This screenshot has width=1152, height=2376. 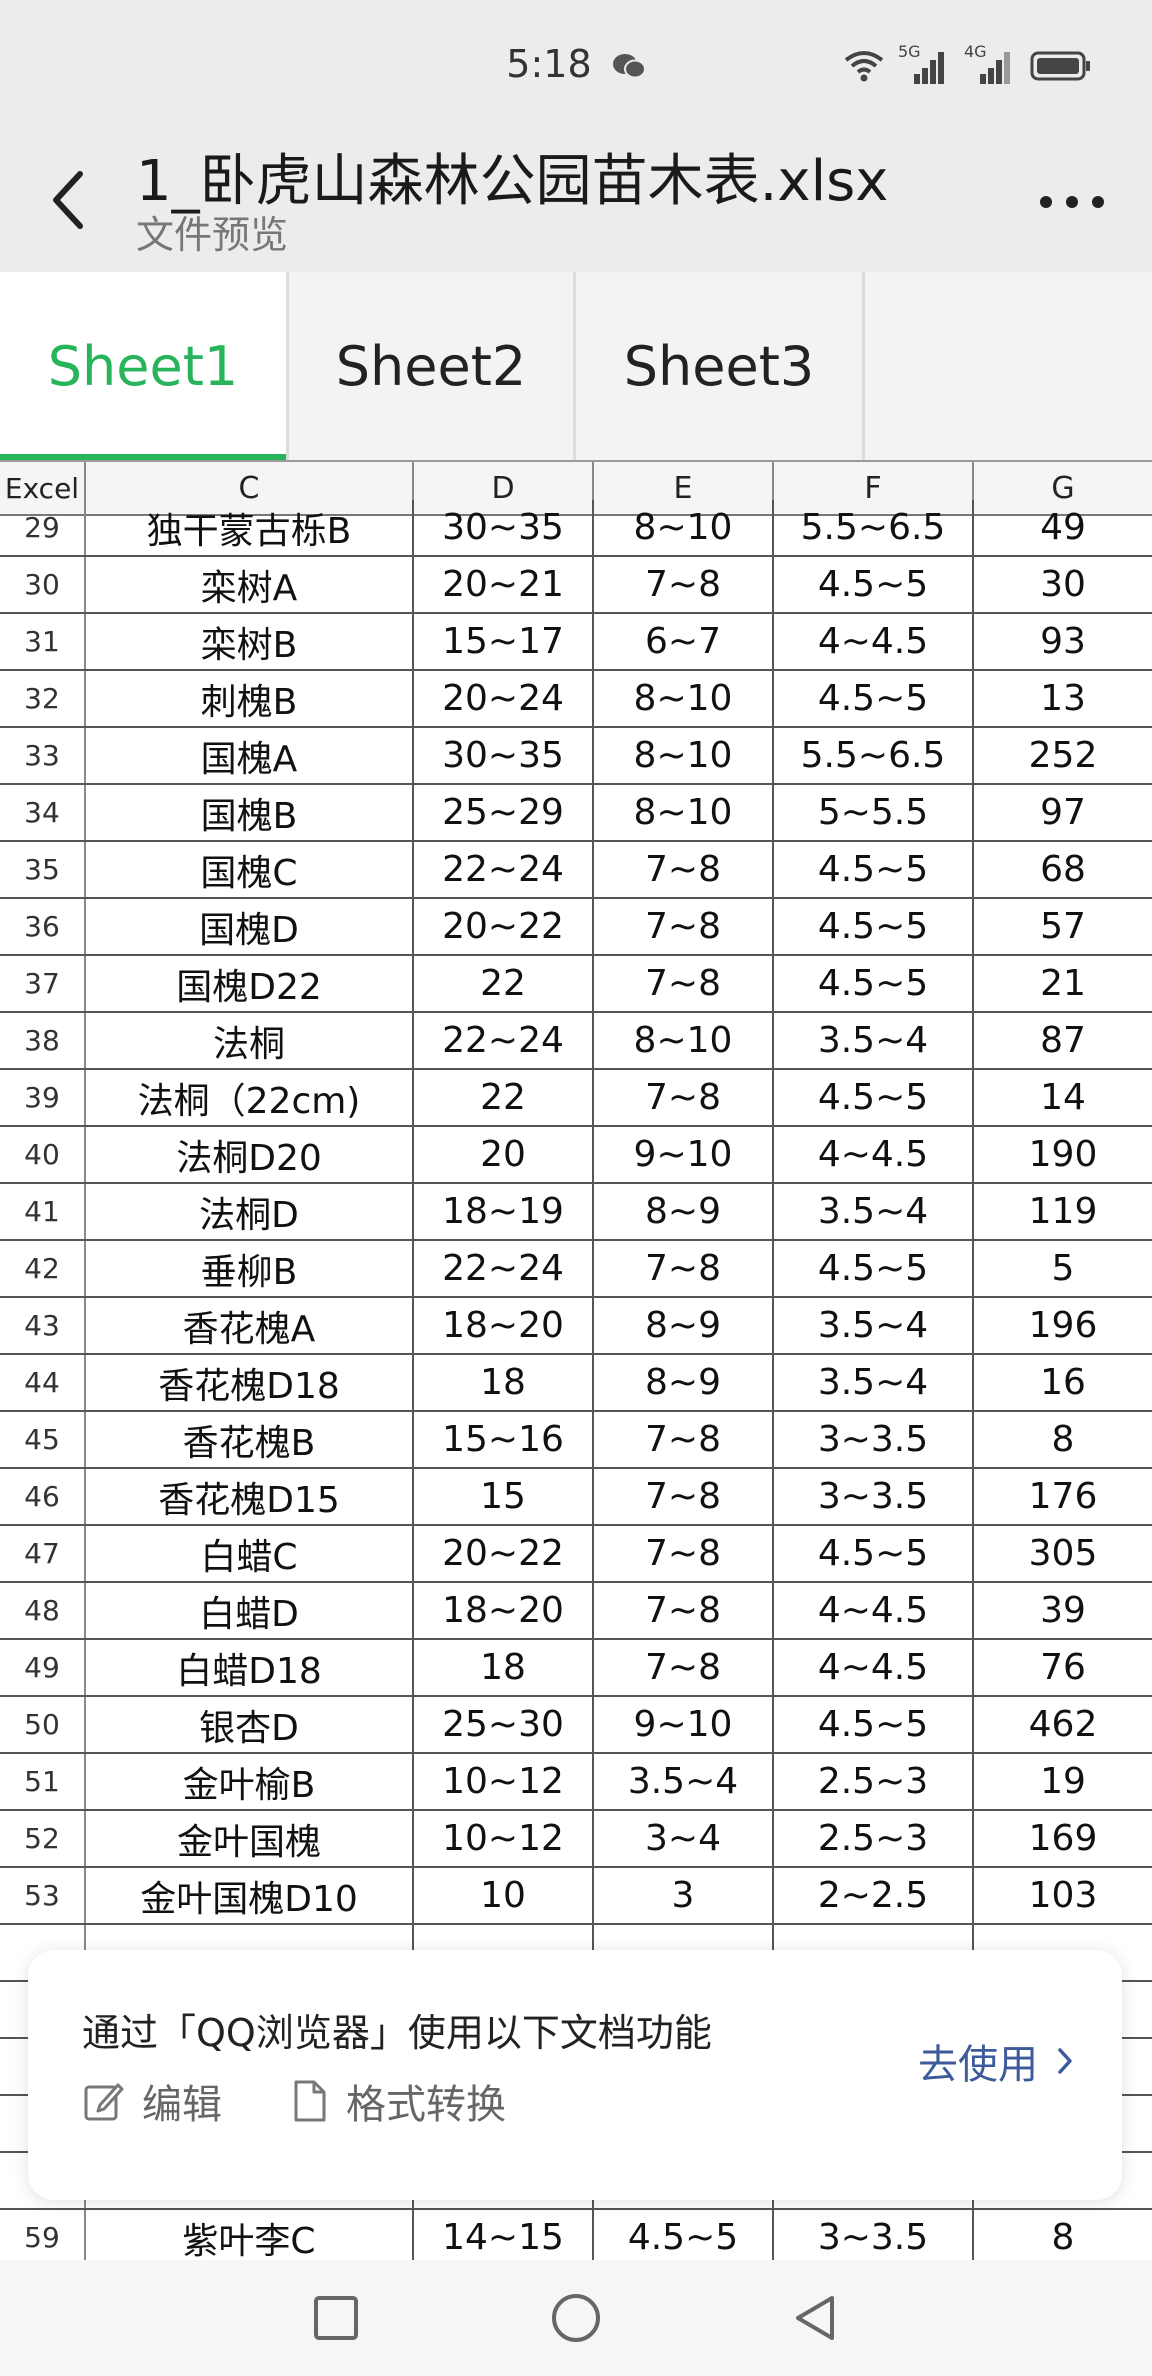 What do you see at coordinates (43, 1838) in the screenshot?
I see `row-number: 52` at bounding box center [43, 1838].